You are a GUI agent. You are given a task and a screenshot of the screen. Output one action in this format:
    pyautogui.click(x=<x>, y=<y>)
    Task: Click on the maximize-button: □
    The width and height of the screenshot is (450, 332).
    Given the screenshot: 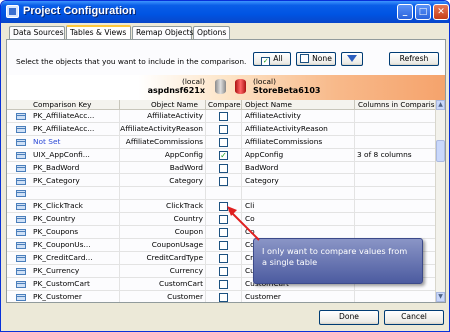 What is the action you would take?
    pyautogui.click(x=423, y=12)
    